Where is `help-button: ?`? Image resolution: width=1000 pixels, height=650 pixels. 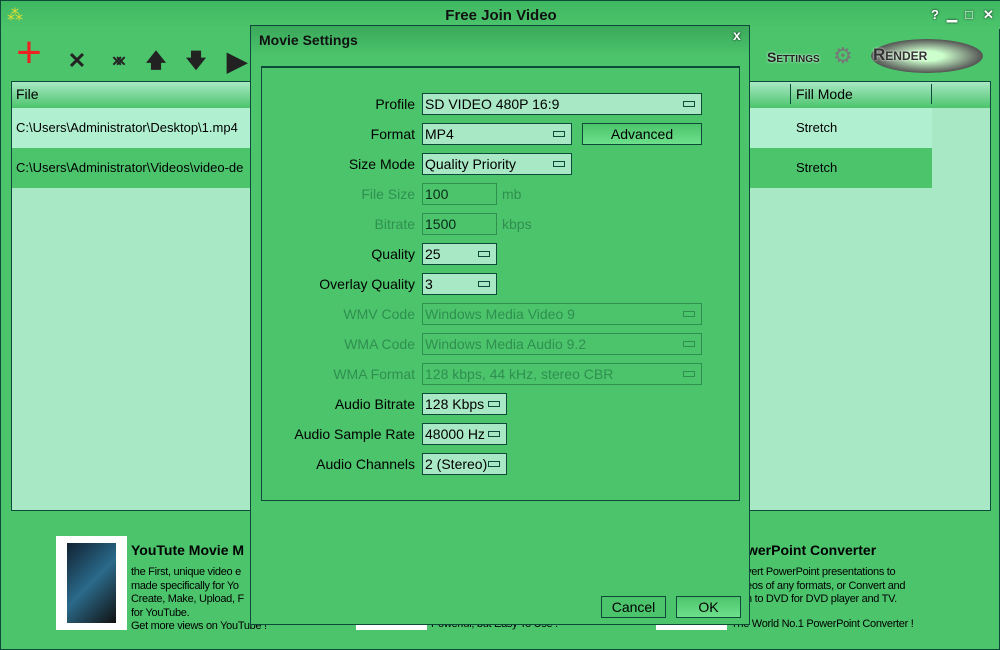
help-button: ? is located at coordinates (935, 14).